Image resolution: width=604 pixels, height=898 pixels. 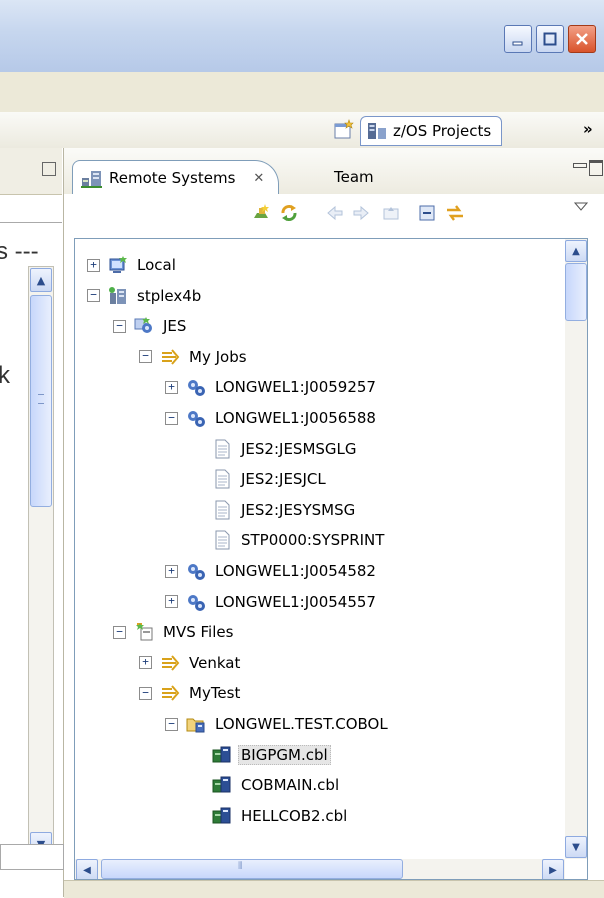 I want to click on local-host-icon, so click(x=118, y=265).